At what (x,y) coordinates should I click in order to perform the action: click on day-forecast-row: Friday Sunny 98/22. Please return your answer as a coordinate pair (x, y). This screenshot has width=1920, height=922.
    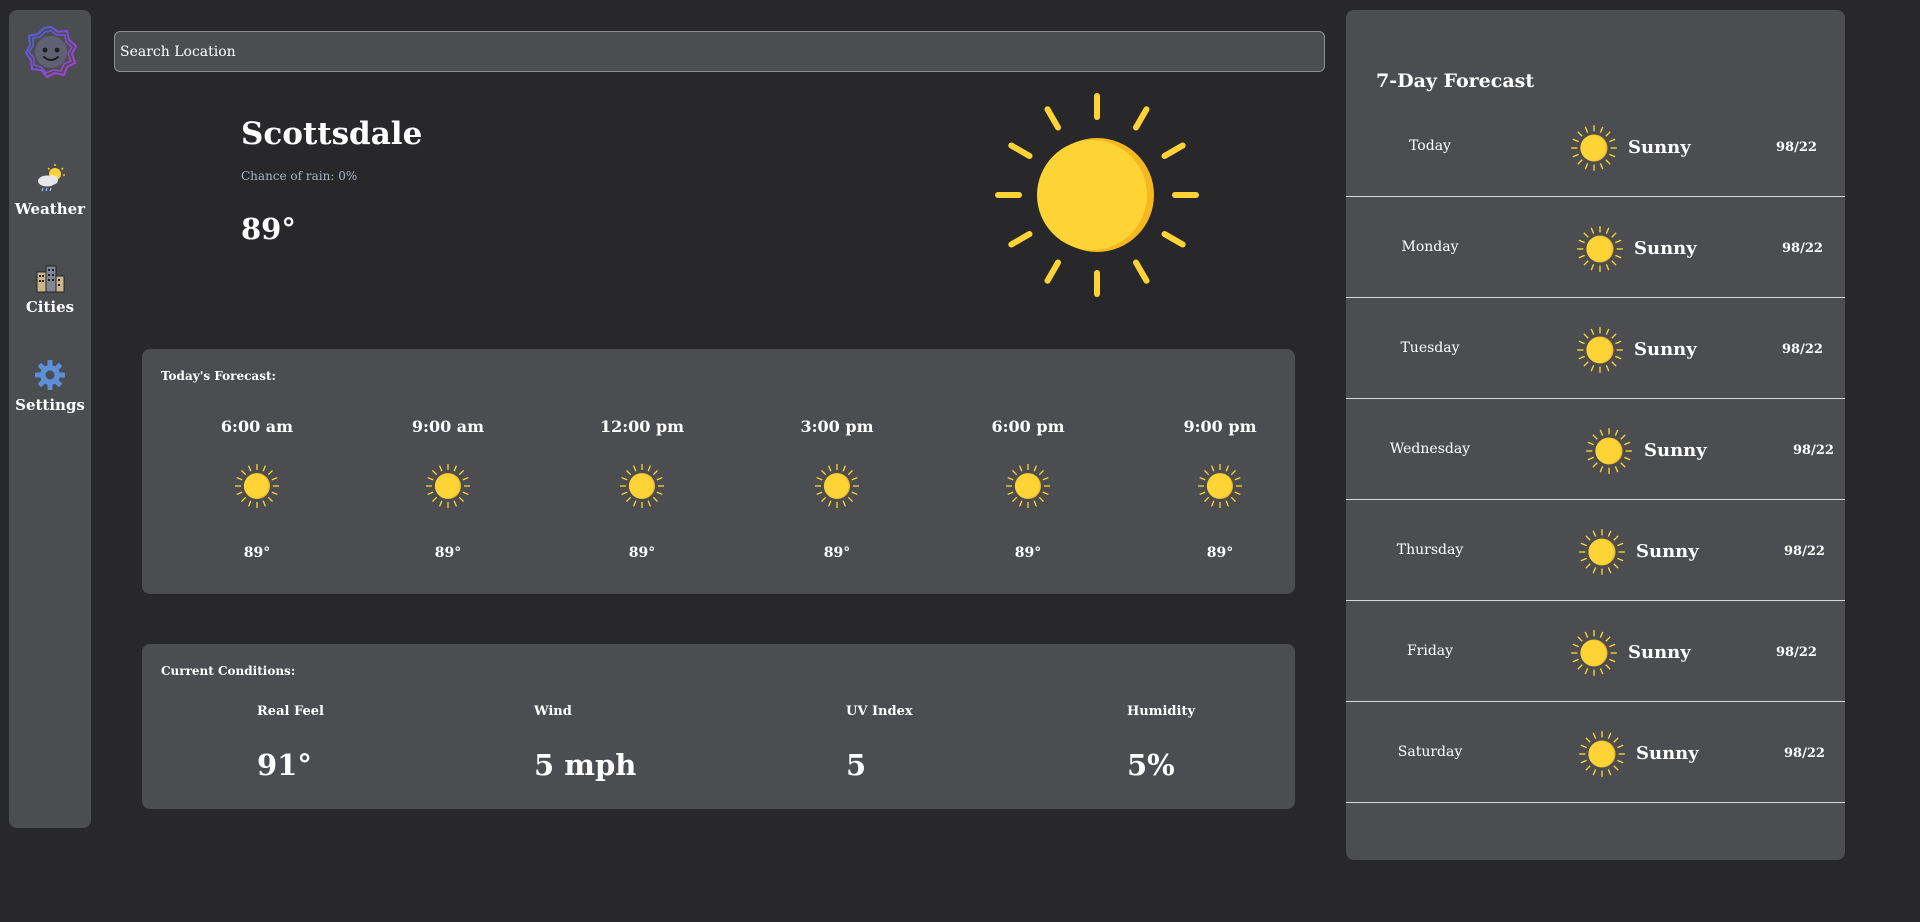
    Looking at the image, I should click on (1595, 651).